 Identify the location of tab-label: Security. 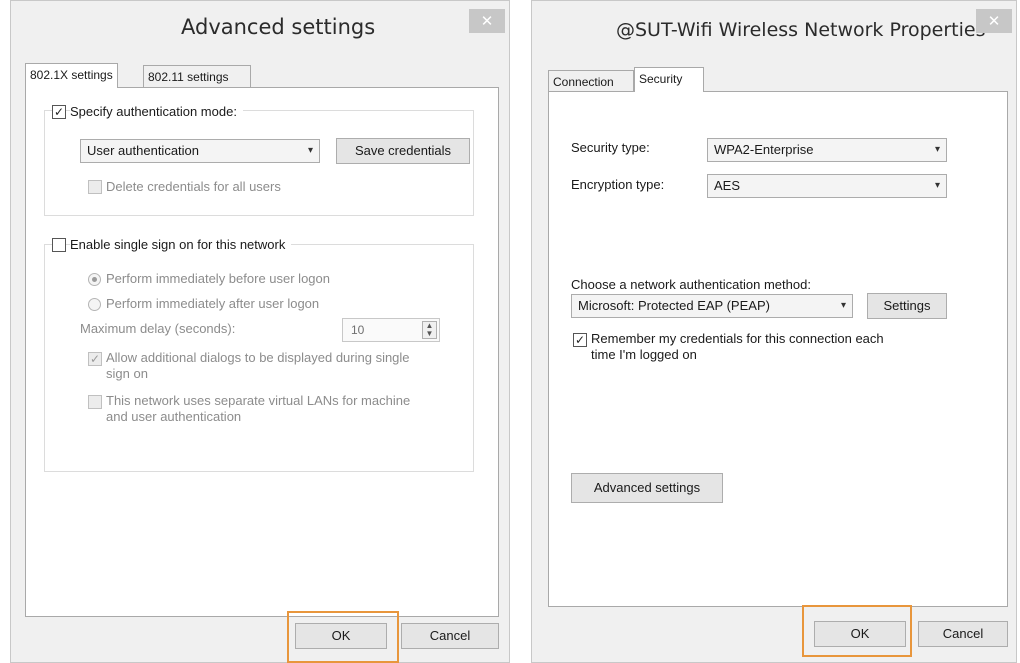
(661, 79).